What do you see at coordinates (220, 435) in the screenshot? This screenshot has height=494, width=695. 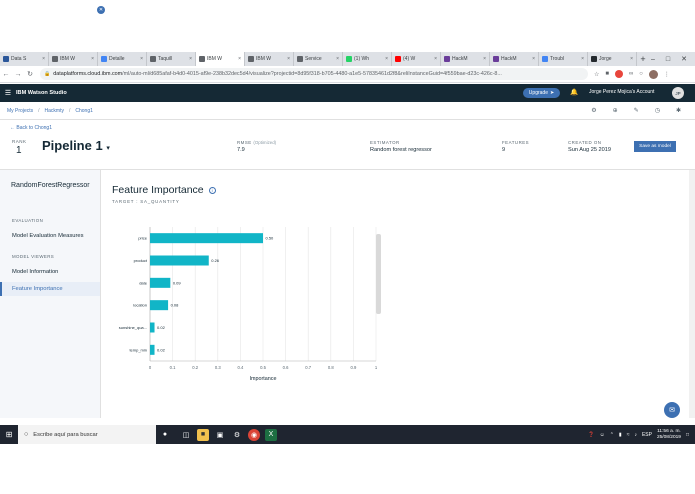 I see `store-icon: ▣` at bounding box center [220, 435].